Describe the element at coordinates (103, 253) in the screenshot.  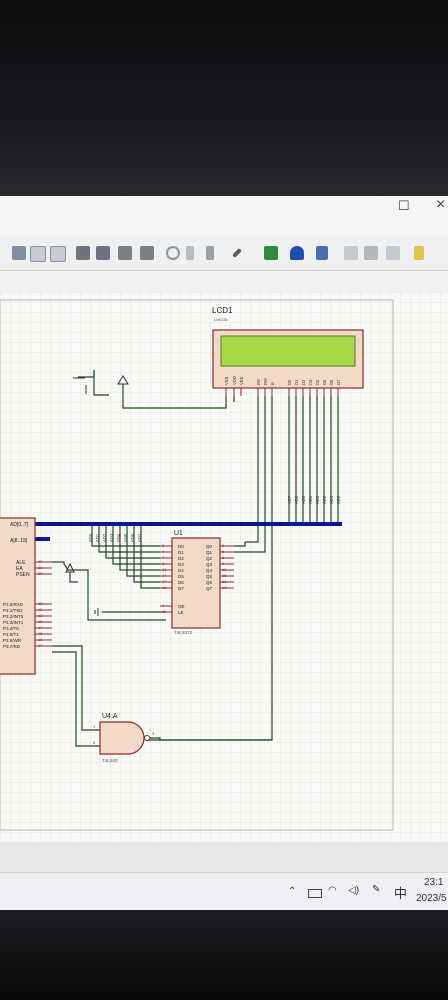
I see `block-move-icon` at that location.